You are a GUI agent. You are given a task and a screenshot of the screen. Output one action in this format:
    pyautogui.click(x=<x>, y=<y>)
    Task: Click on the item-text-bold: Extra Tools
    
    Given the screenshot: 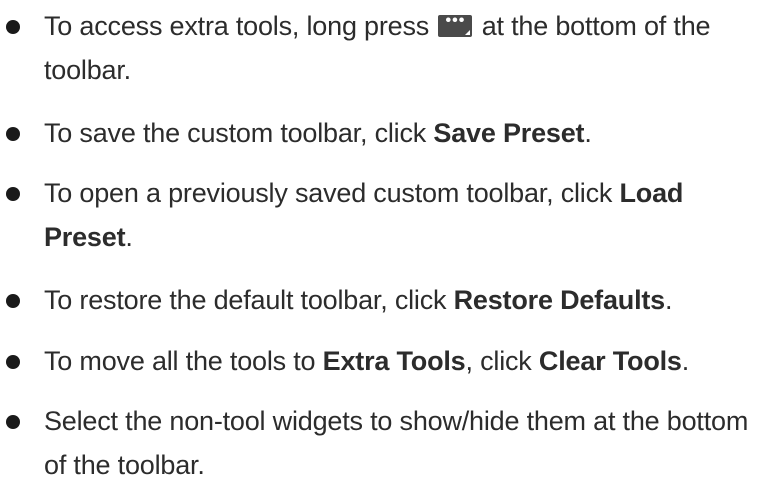 What is the action you would take?
    pyautogui.click(x=394, y=361)
    